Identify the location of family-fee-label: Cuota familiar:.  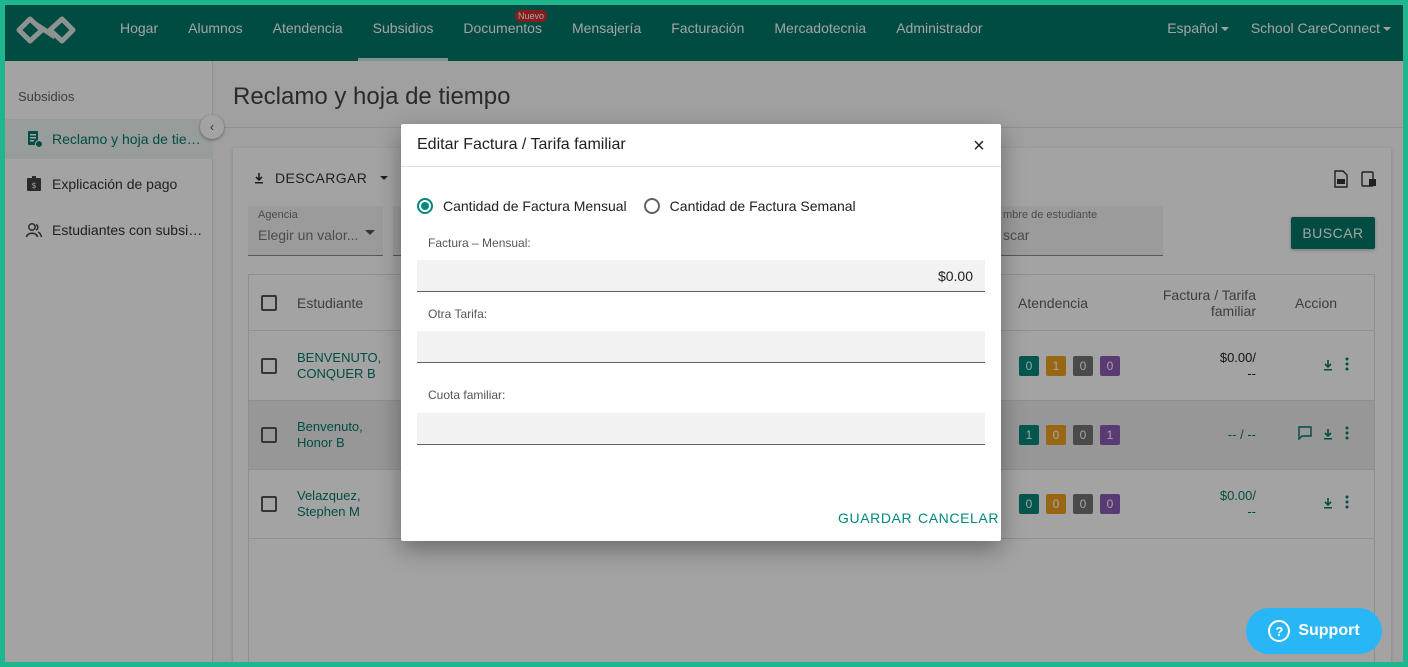
(467, 395).